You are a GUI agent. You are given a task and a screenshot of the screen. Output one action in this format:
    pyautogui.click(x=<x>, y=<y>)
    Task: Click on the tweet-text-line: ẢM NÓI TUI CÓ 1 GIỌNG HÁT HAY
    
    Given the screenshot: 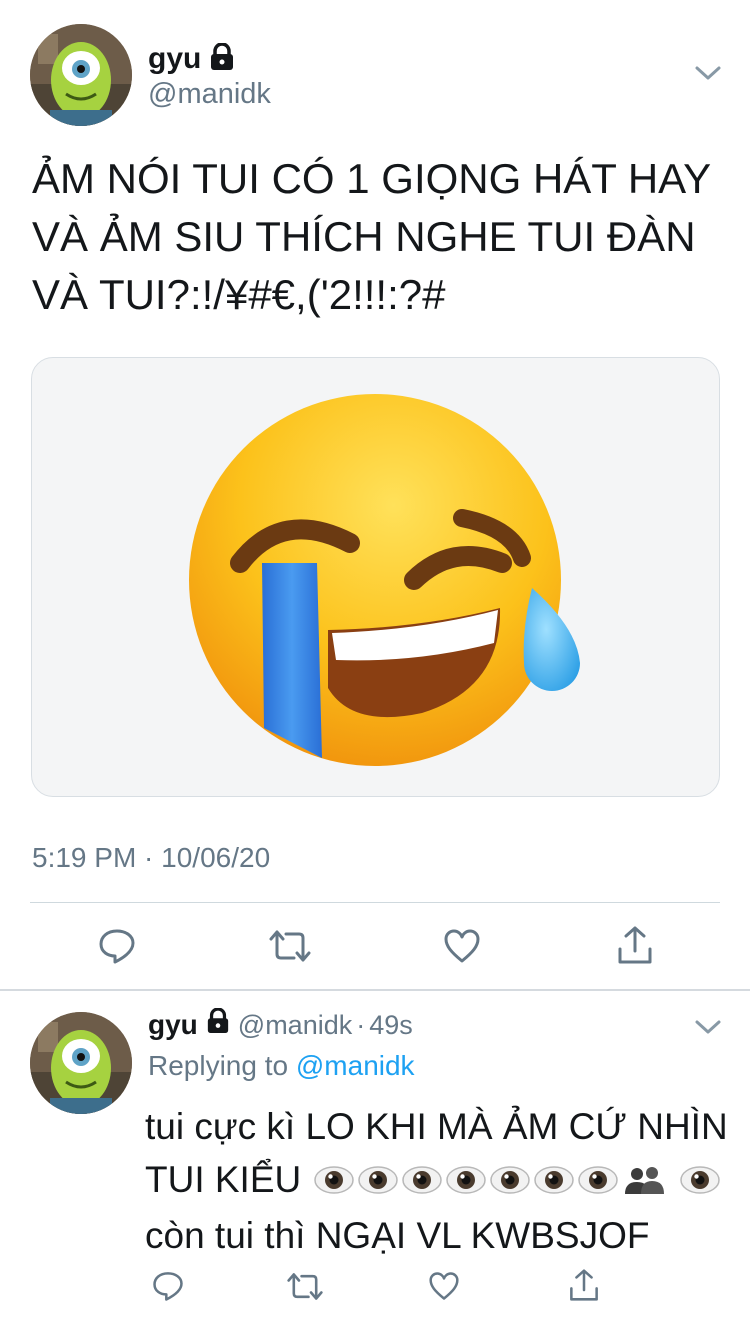 What is the action you would take?
    pyautogui.click(x=372, y=178)
    